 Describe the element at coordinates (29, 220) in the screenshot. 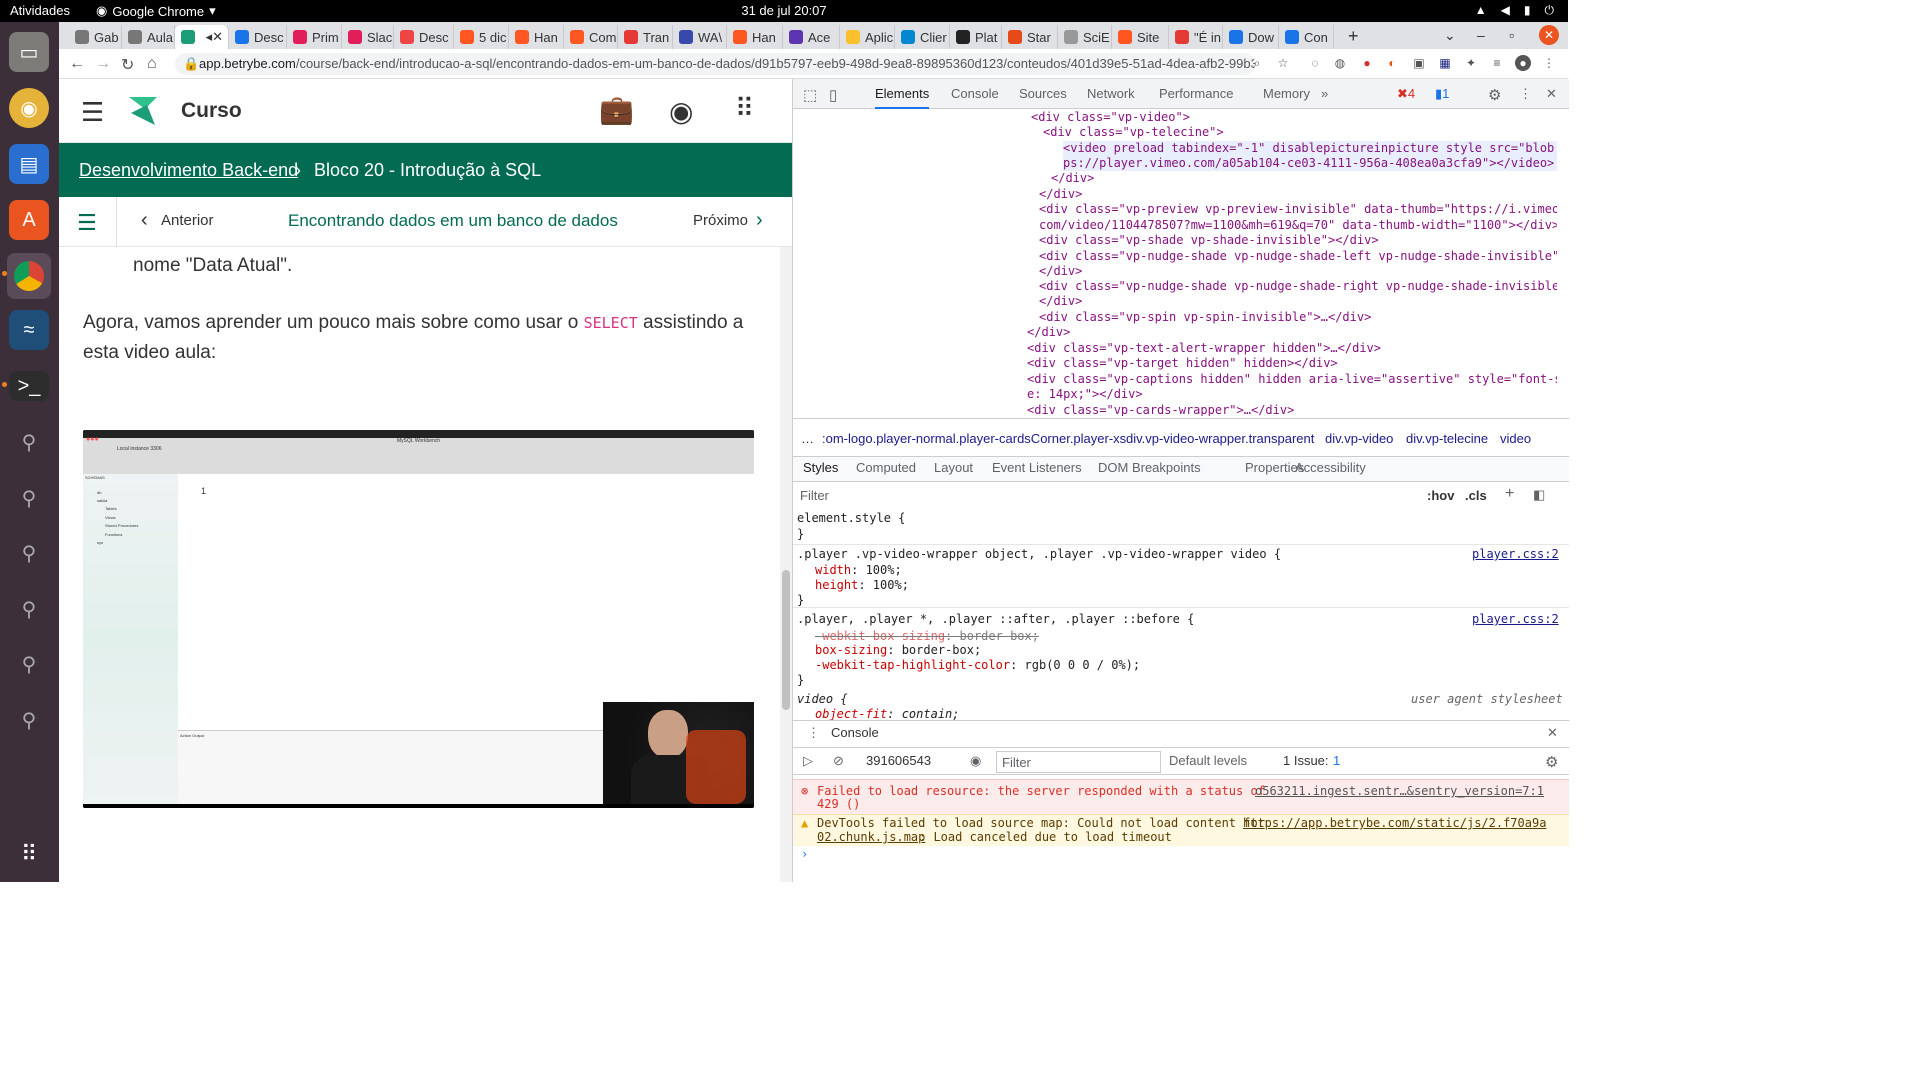

I see `software-icon: A` at that location.